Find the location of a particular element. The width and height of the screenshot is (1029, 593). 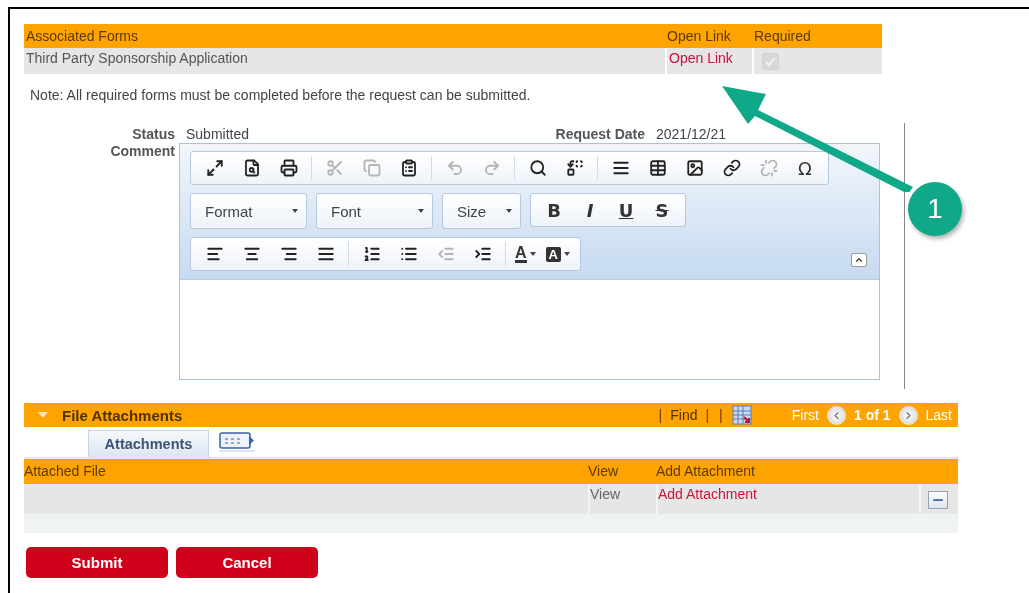

replace-icon is located at coordinates (574, 168).